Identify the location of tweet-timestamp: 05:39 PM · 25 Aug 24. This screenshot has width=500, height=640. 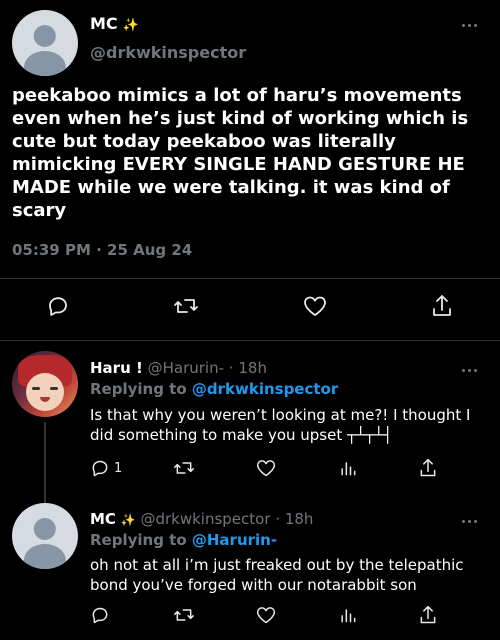
(102, 250).